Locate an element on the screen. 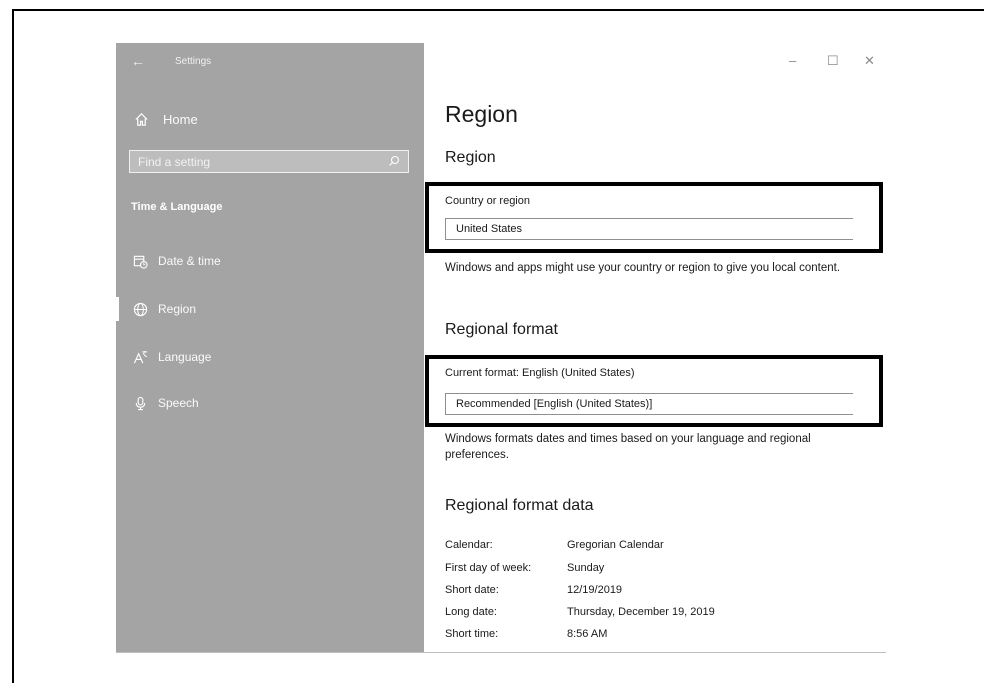 This screenshot has width=984, height=683. home-nav-item: Home is located at coordinates (166, 119).